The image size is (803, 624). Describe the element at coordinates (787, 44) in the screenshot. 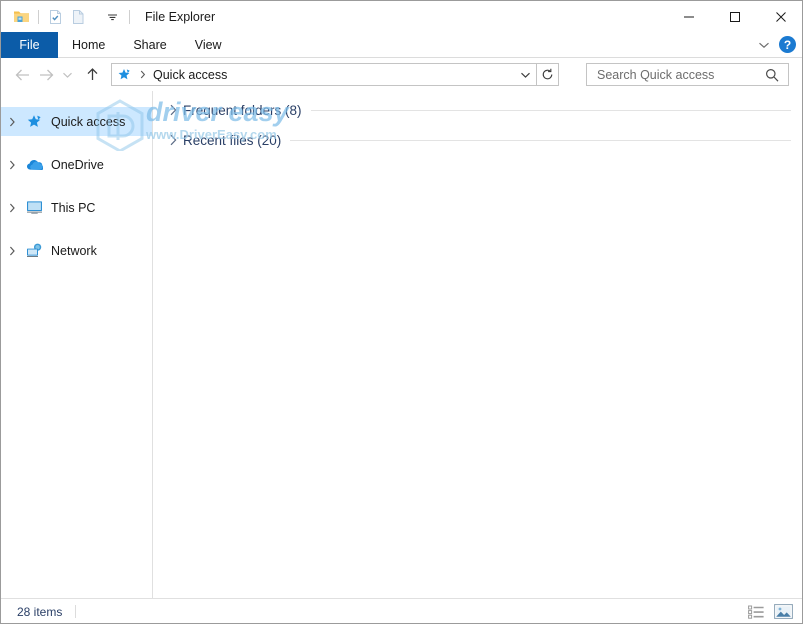

I see `help-icon: ?` at that location.